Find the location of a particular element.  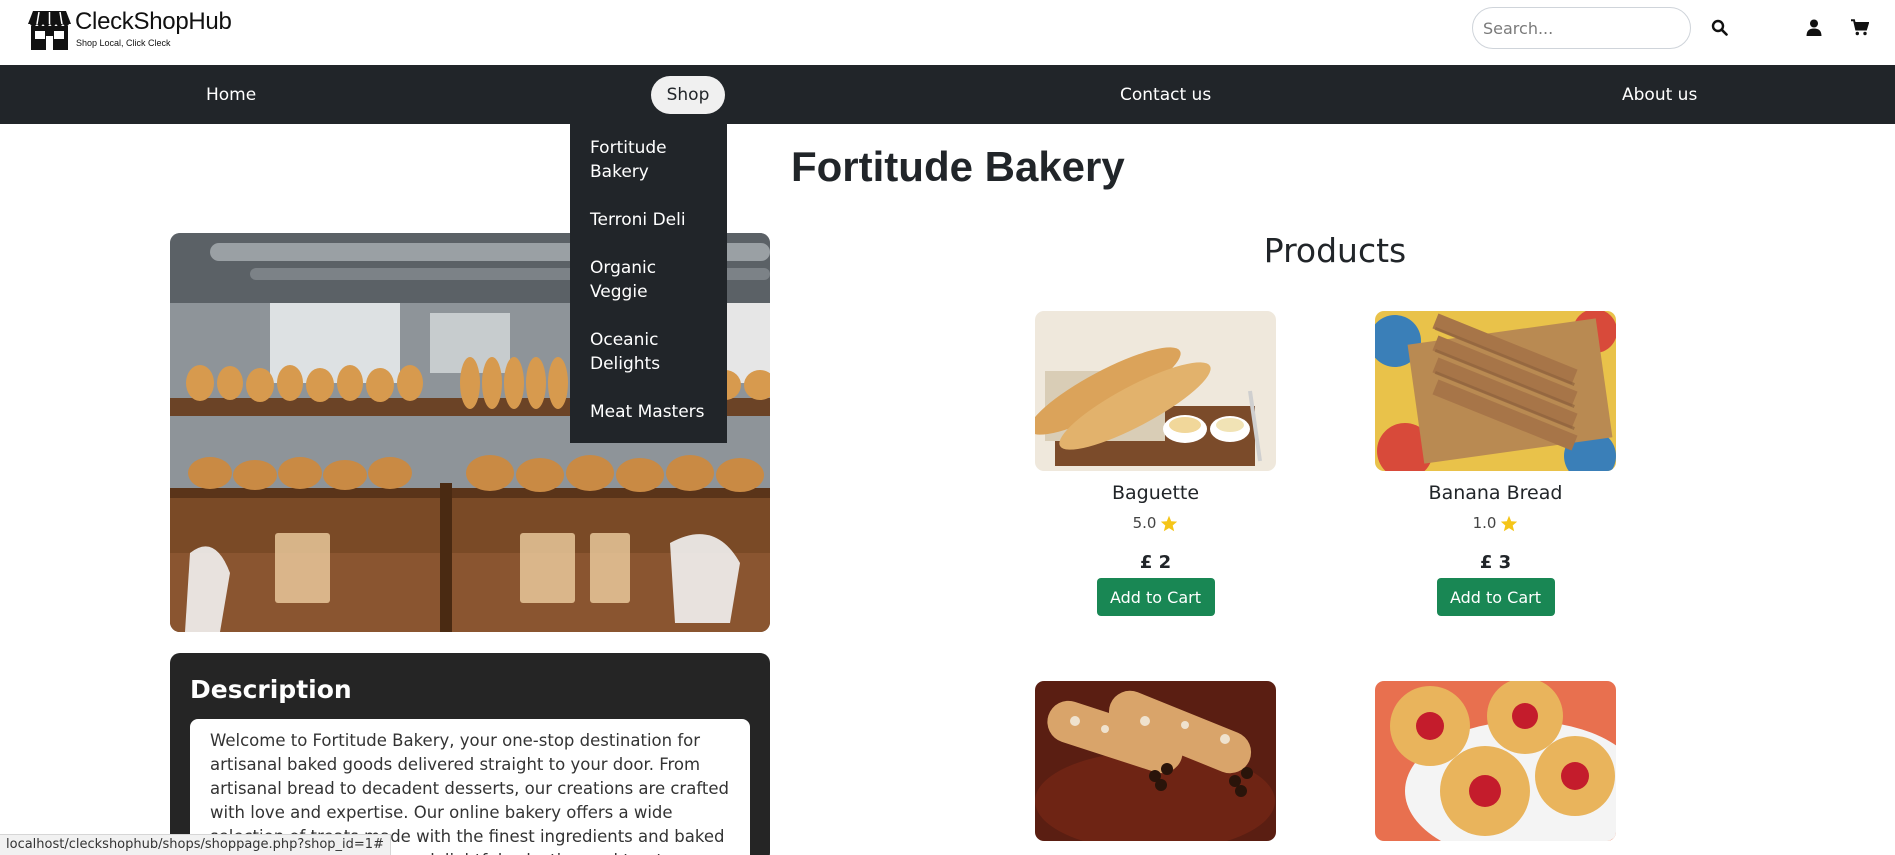

product-card: Banana Bread 1.0 £ 3 Add to Cart is located at coordinates (1495, 463).